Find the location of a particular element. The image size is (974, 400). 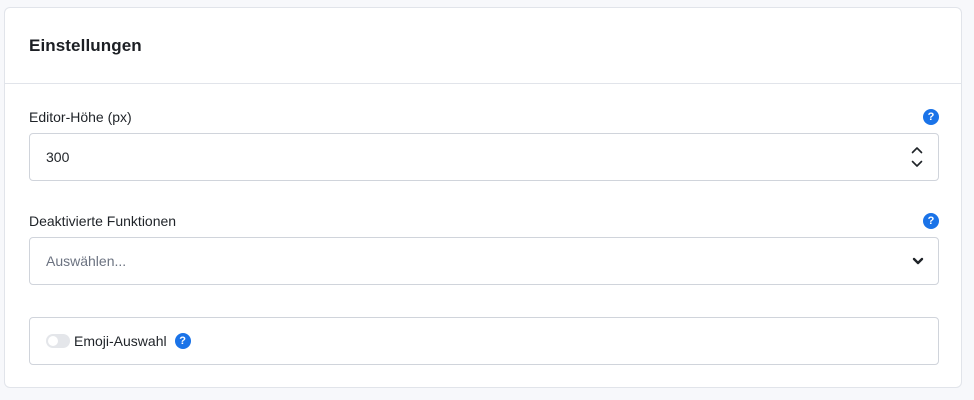

disabled-features-label: Deaktivierte Funktionen is located at coordinates (103, 221).